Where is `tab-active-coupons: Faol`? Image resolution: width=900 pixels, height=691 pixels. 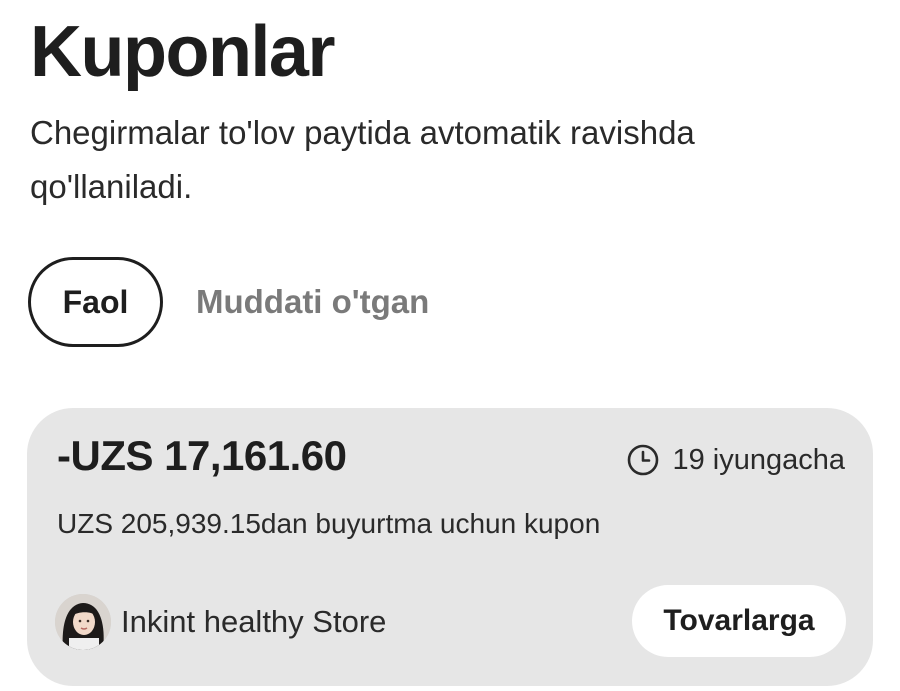
tab-active-coupons: Faol is located at coordinates (95, 302).